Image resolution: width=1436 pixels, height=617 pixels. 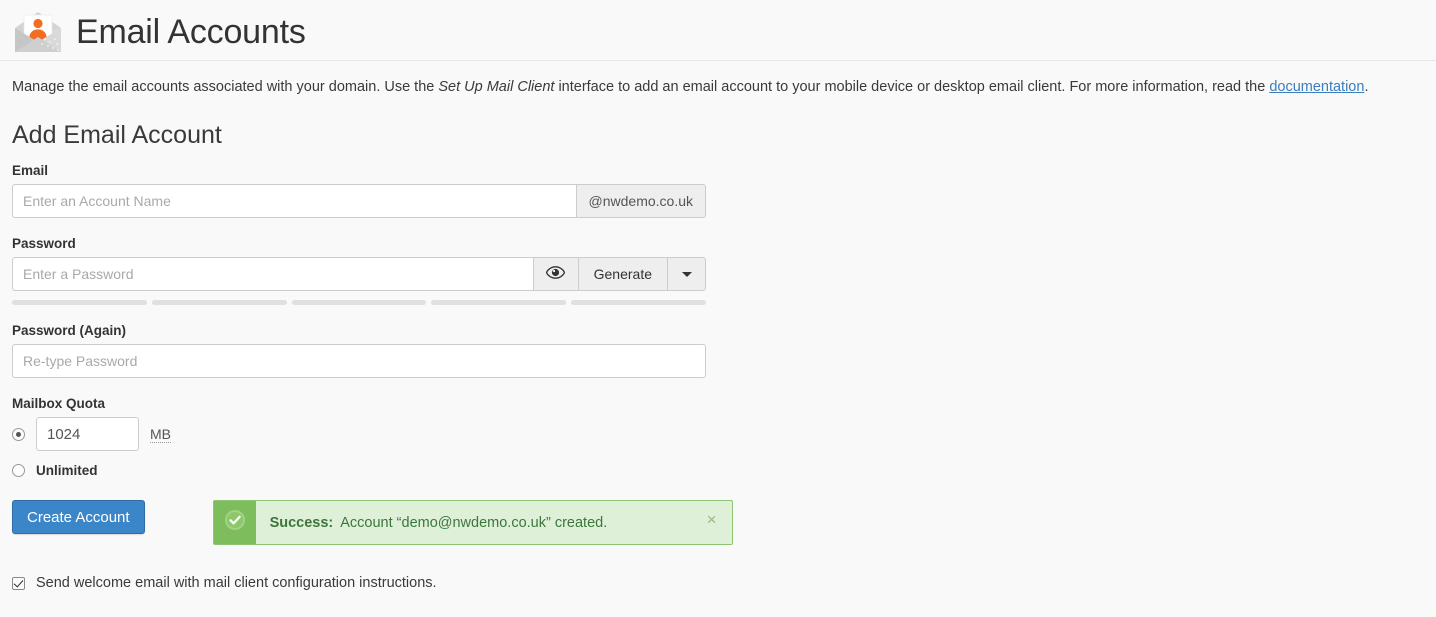 I want to click on mailbox-quota-form-group: Mailbox Quota MB Unlimited, so click(x=718, y=437).